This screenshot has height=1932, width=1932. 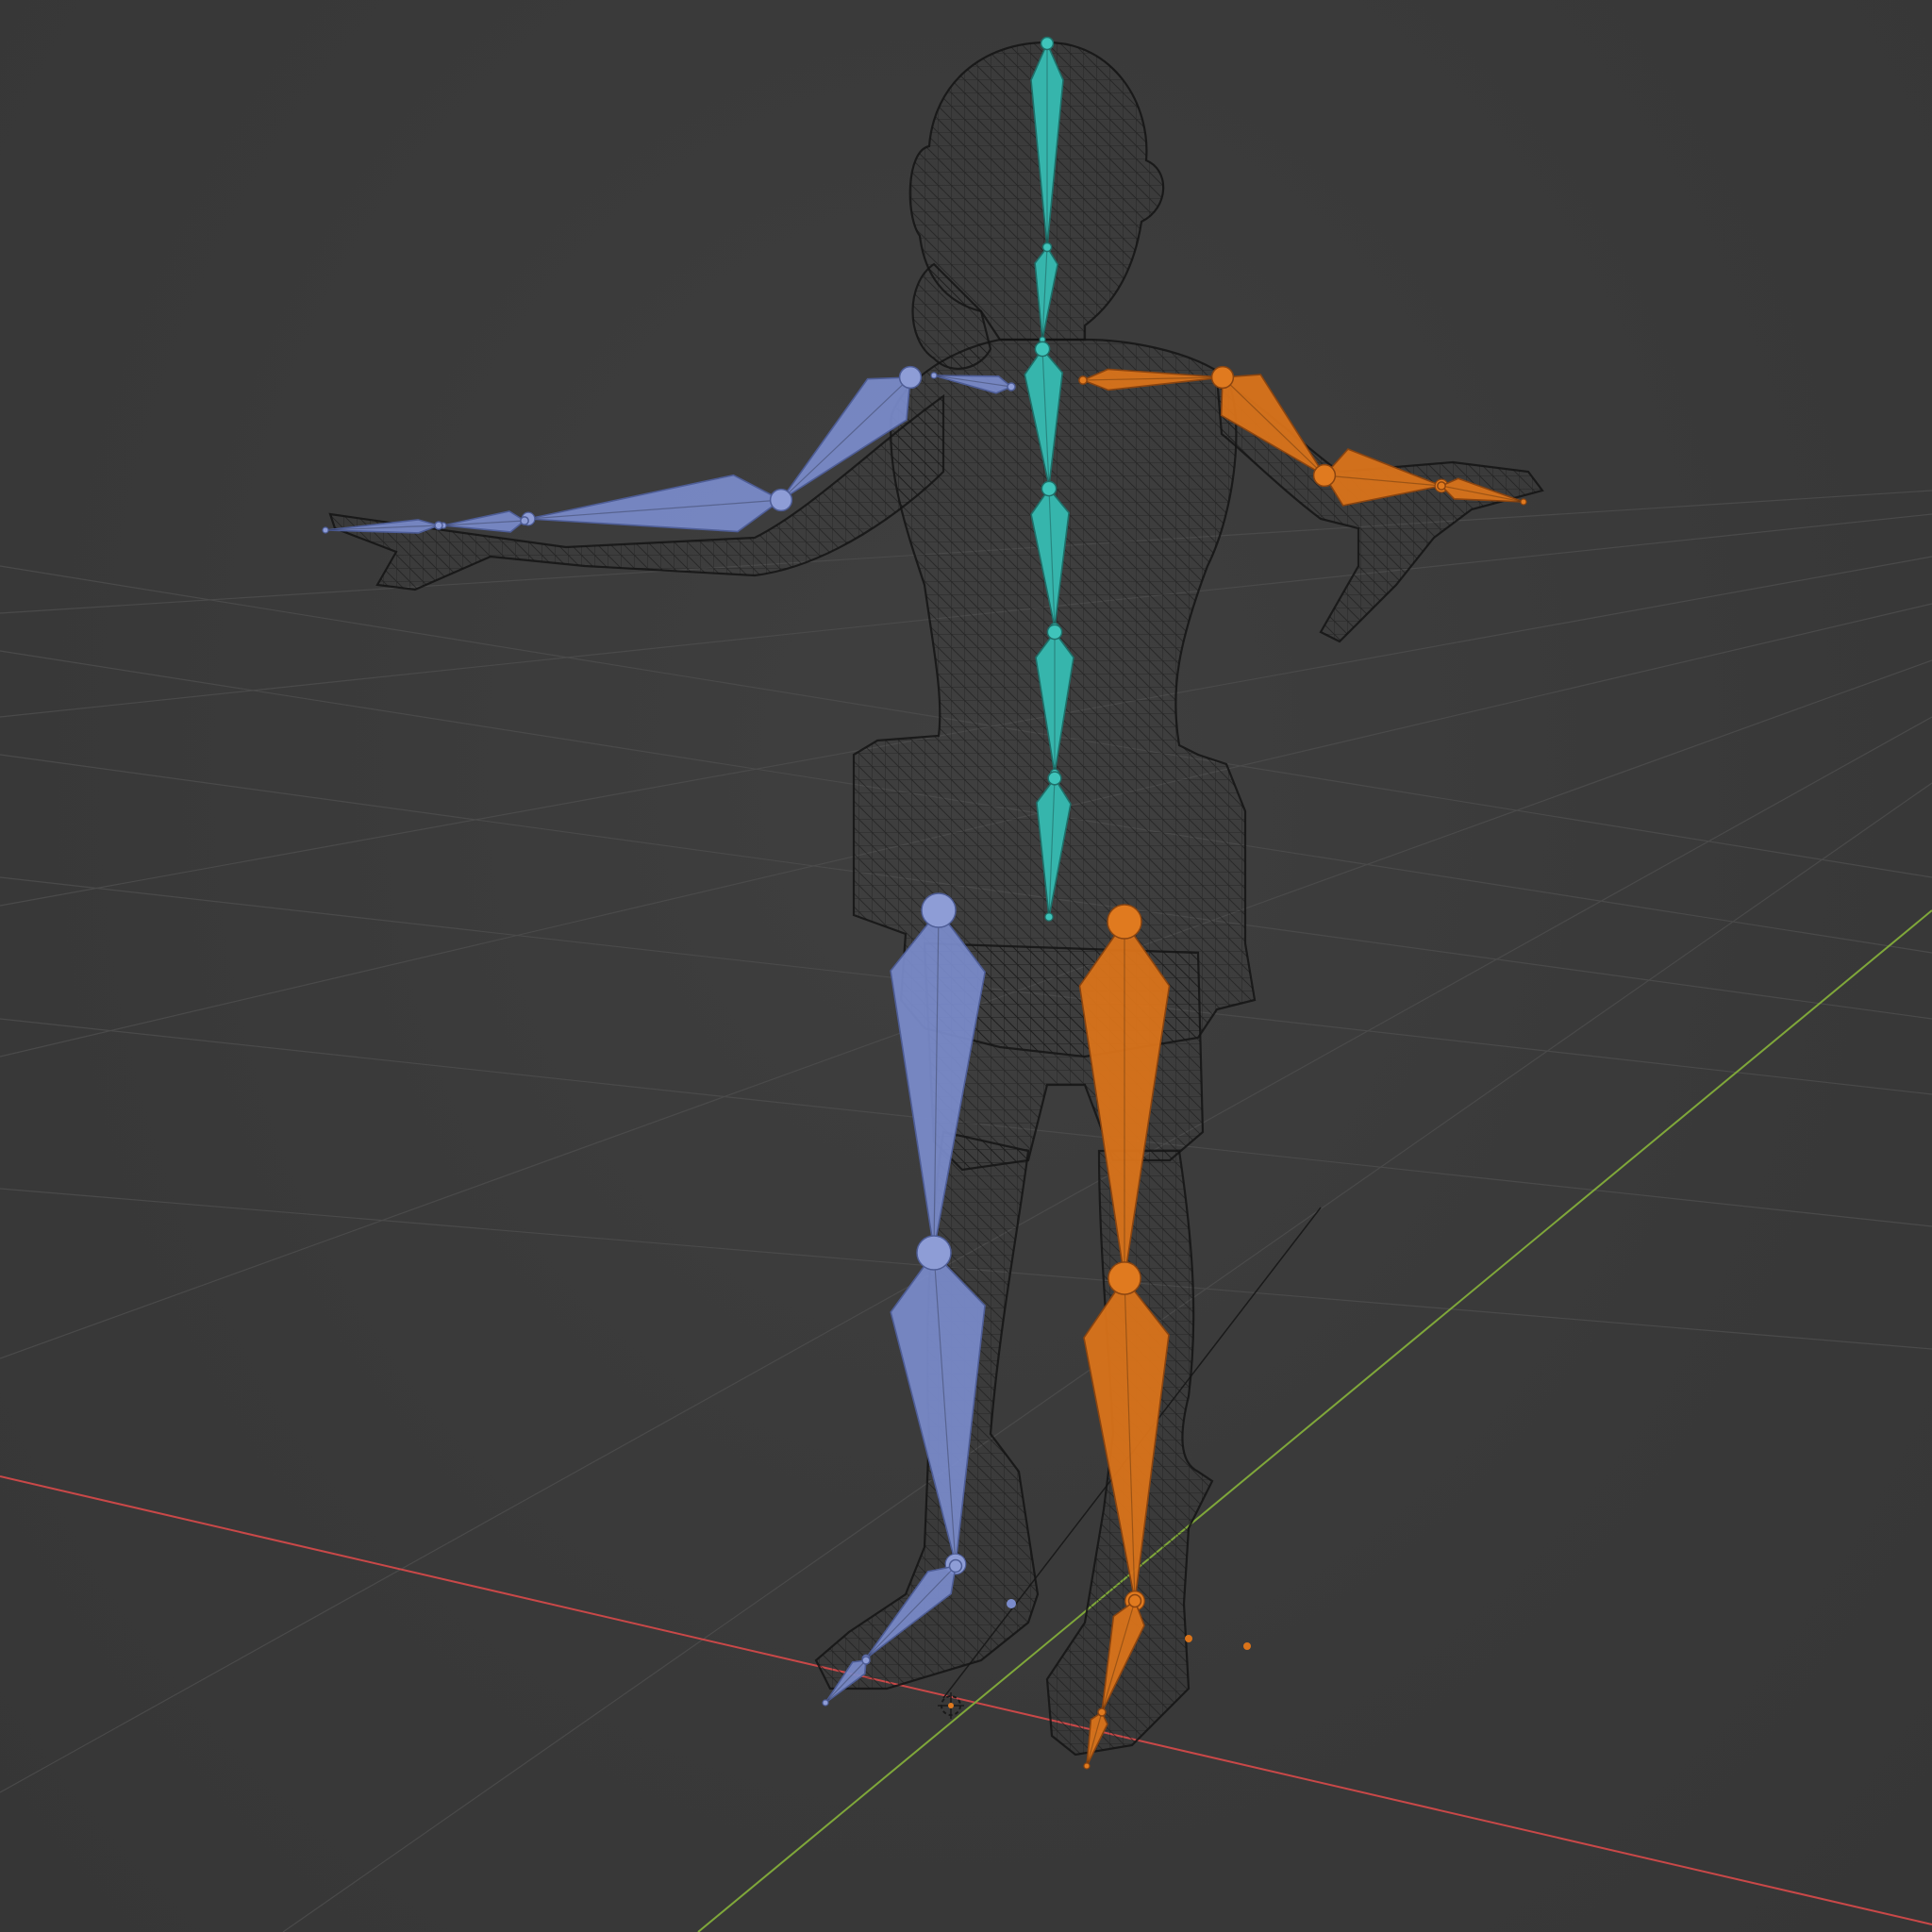 What do you see at coordinates (934, 375) in the screenshot?
I see `bone-clavicle-l-tail-joint` at bounding box center [934, 375].